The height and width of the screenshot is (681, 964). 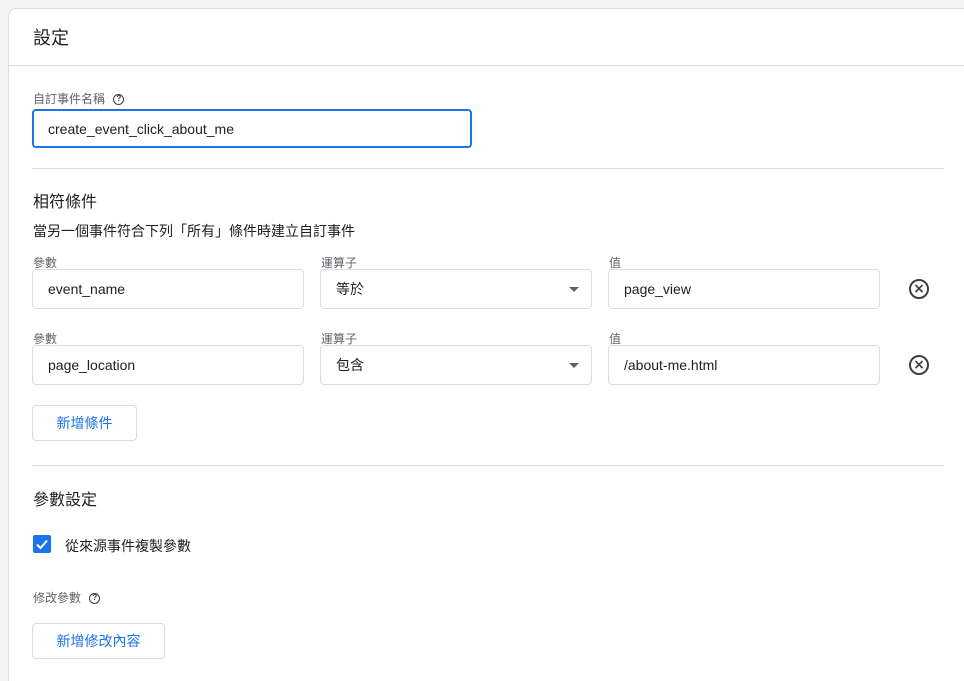 I want to click on param-input: page_location, so click(x=168, y=365).